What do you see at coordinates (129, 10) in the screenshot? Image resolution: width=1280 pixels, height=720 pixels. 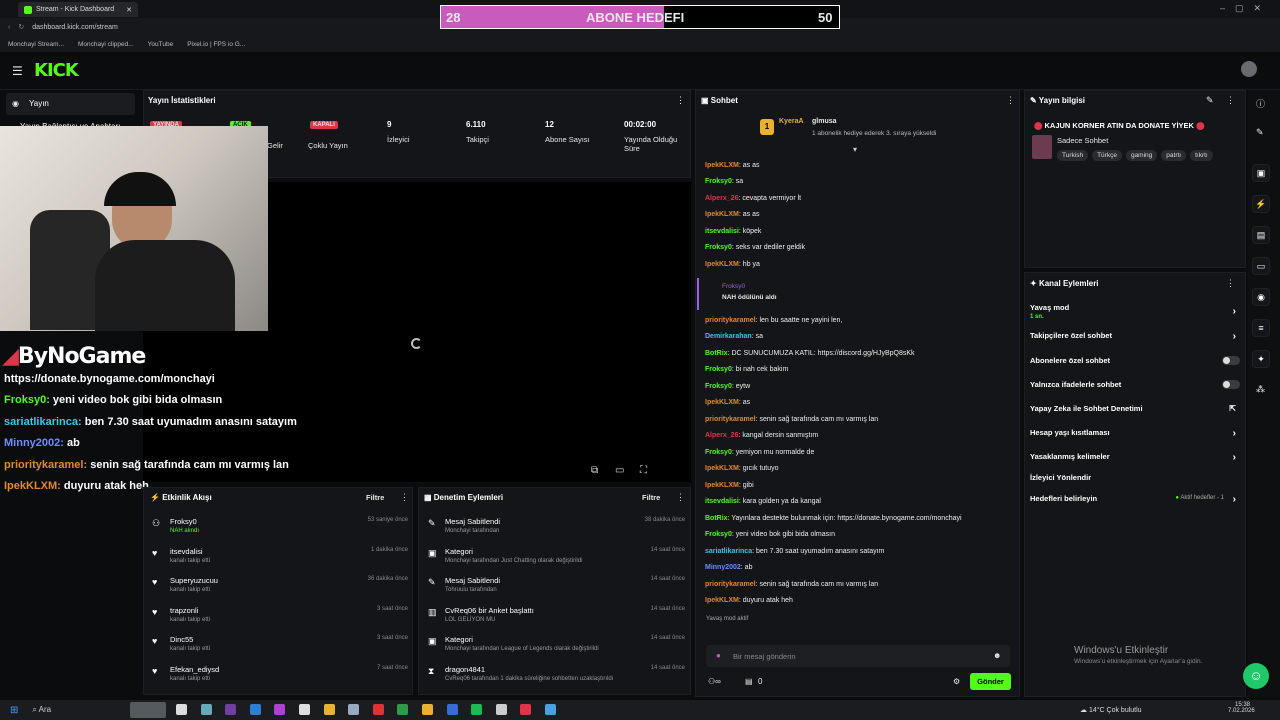 I see `close-tab-icon: ✕` at bounding box center [129, 10].